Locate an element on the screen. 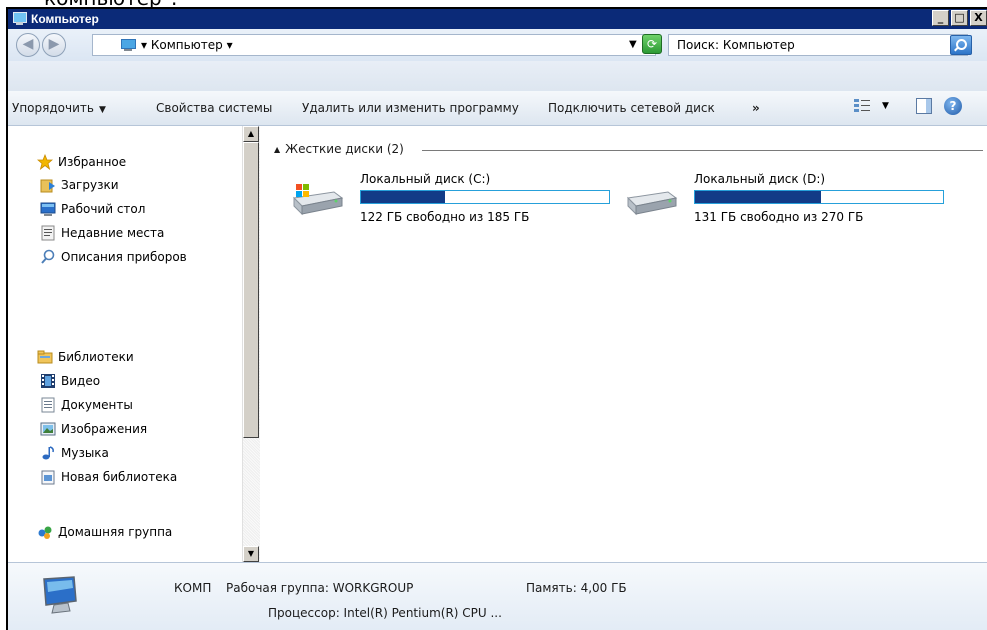 This screenshot has width=987, height=630. sidebar-item-label: Видео is located at coordinates (81, 381).